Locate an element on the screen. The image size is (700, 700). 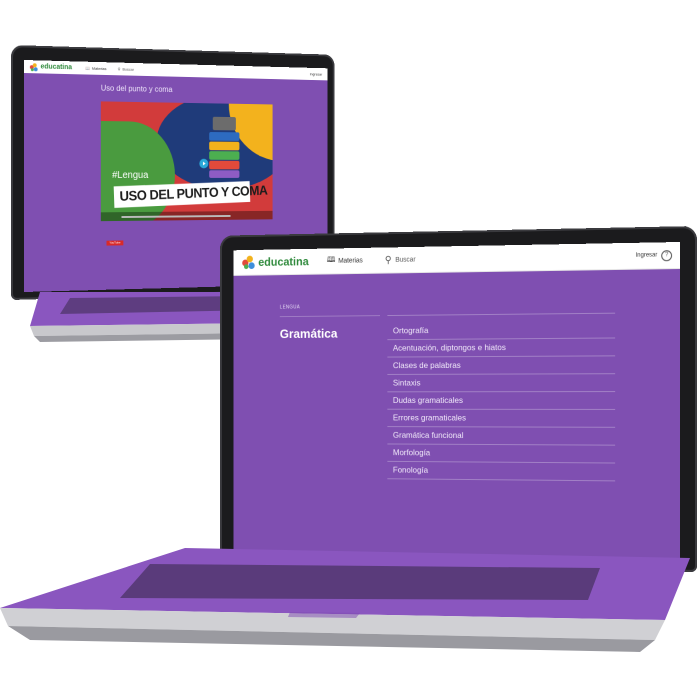
youtube-button: YouTube is located at coordinates (115, 243).